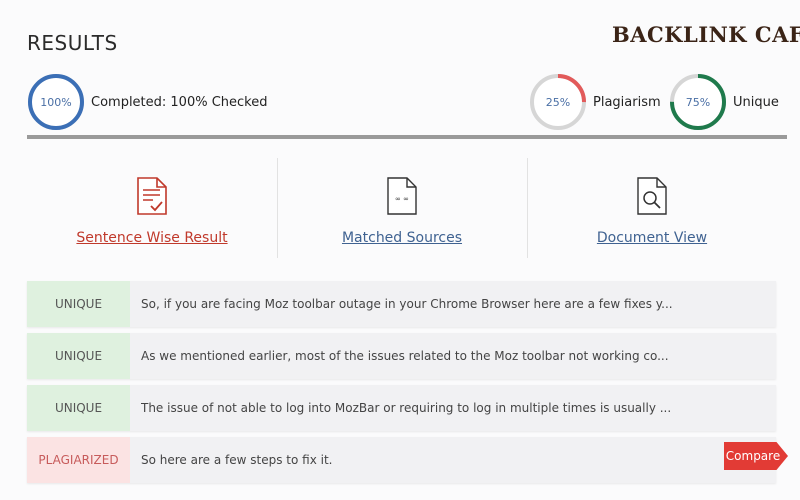  Describe the element at coordinates (237, 460) in the screenshot. I see `result-sentence: So here are a few steps to fix it.` at that location.